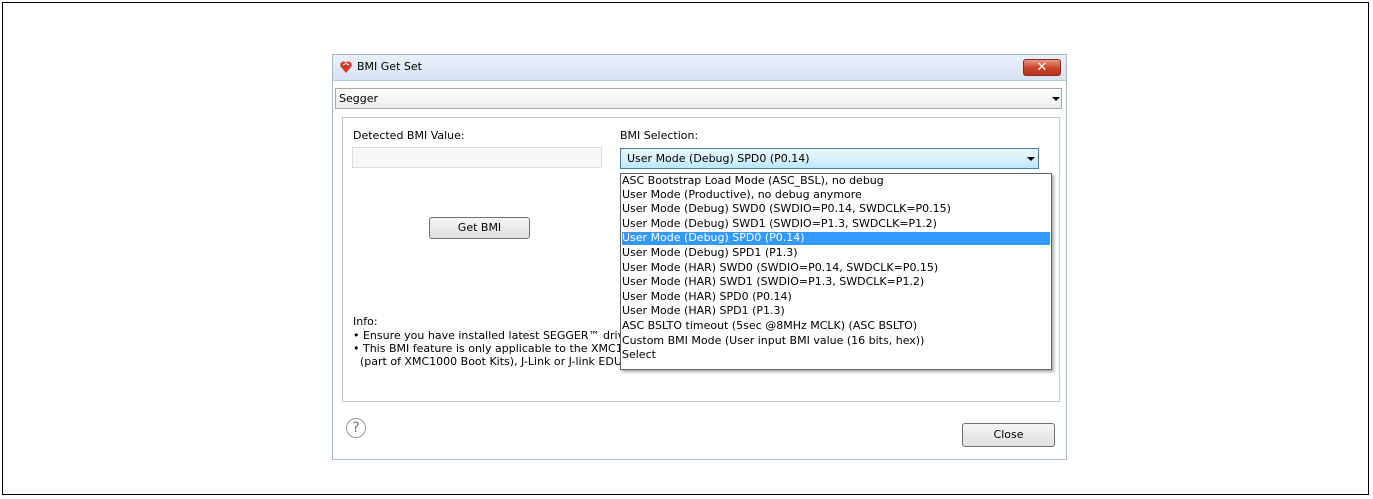 The width and height of the screenshot is (1373, 499). Describe the element at coordinates (1008, 435) in the screenshot. I see `close-button: Close` at that location.